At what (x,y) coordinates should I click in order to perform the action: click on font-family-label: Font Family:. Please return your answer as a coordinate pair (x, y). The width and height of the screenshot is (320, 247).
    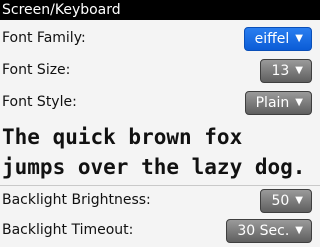
    Looking at the image, I should click on (44, 38).